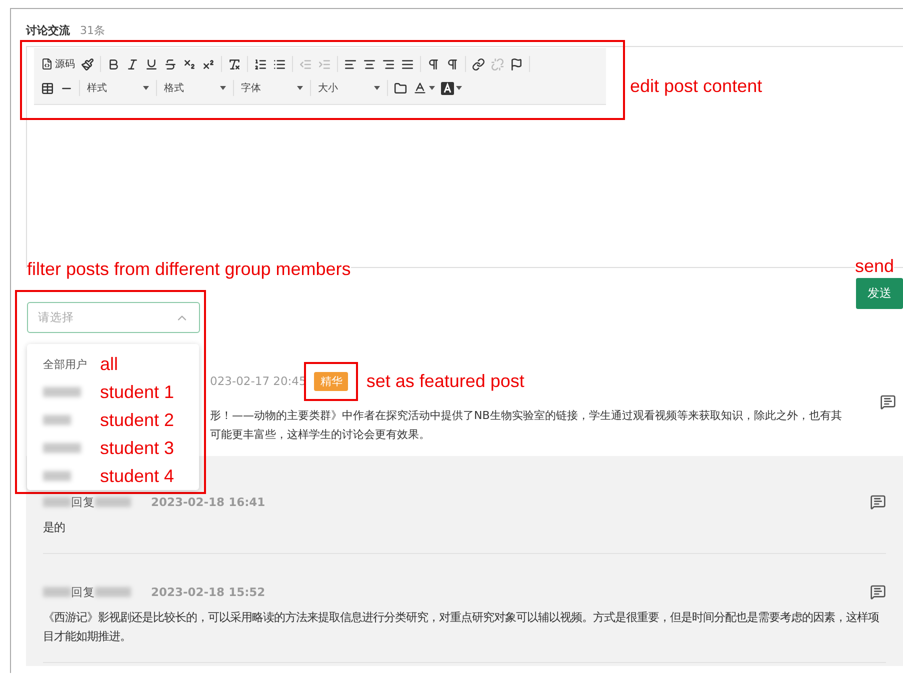 This screenshot has height=674, width=903. I want to click on toolbar-dropdown: 大小, so click(349, 88).